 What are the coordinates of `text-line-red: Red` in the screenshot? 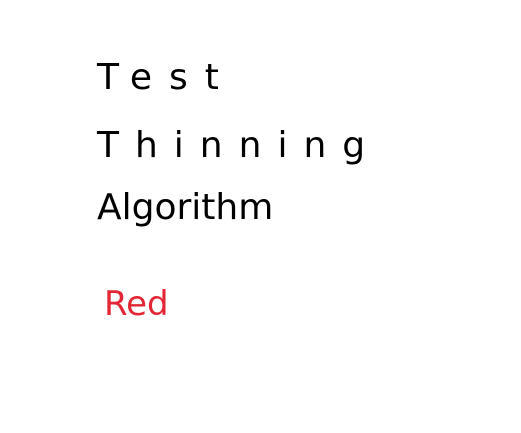 It's located at (136, 304).